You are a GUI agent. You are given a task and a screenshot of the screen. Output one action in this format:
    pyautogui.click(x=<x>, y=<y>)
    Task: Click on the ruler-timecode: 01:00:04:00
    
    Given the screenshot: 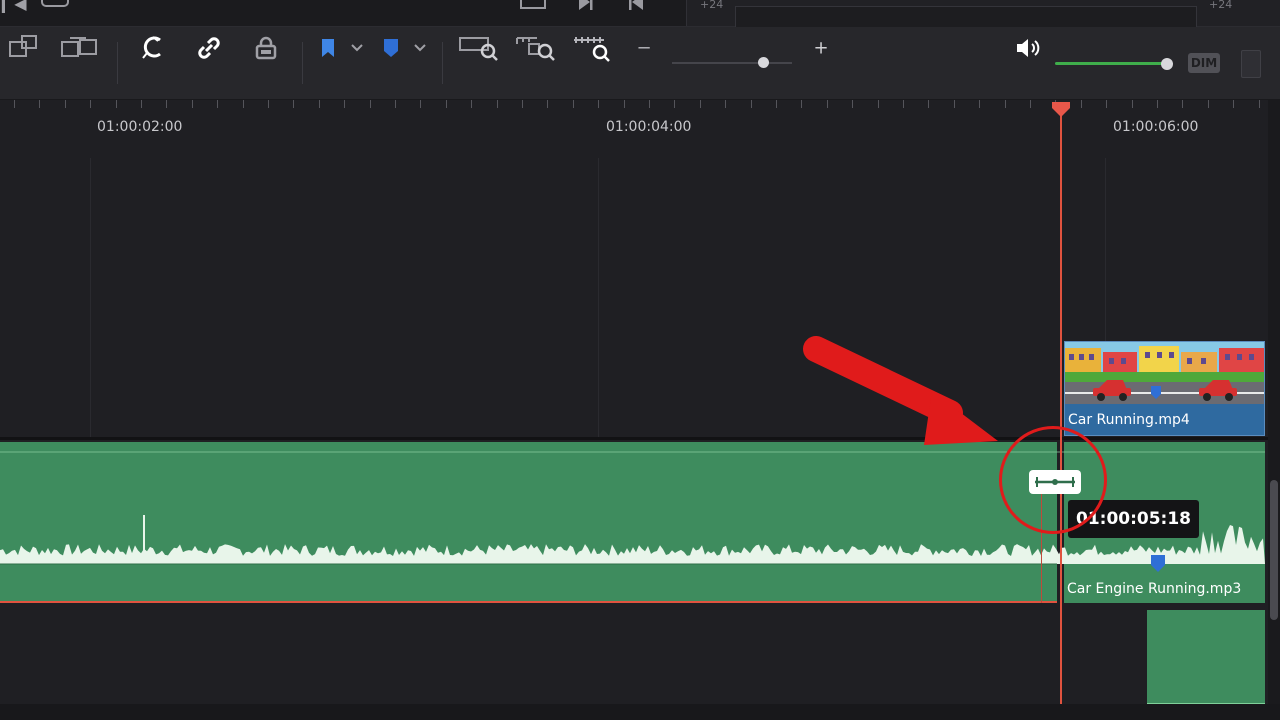 What is the action you would take?
    pyautogui.click(x=649, y=127)
    